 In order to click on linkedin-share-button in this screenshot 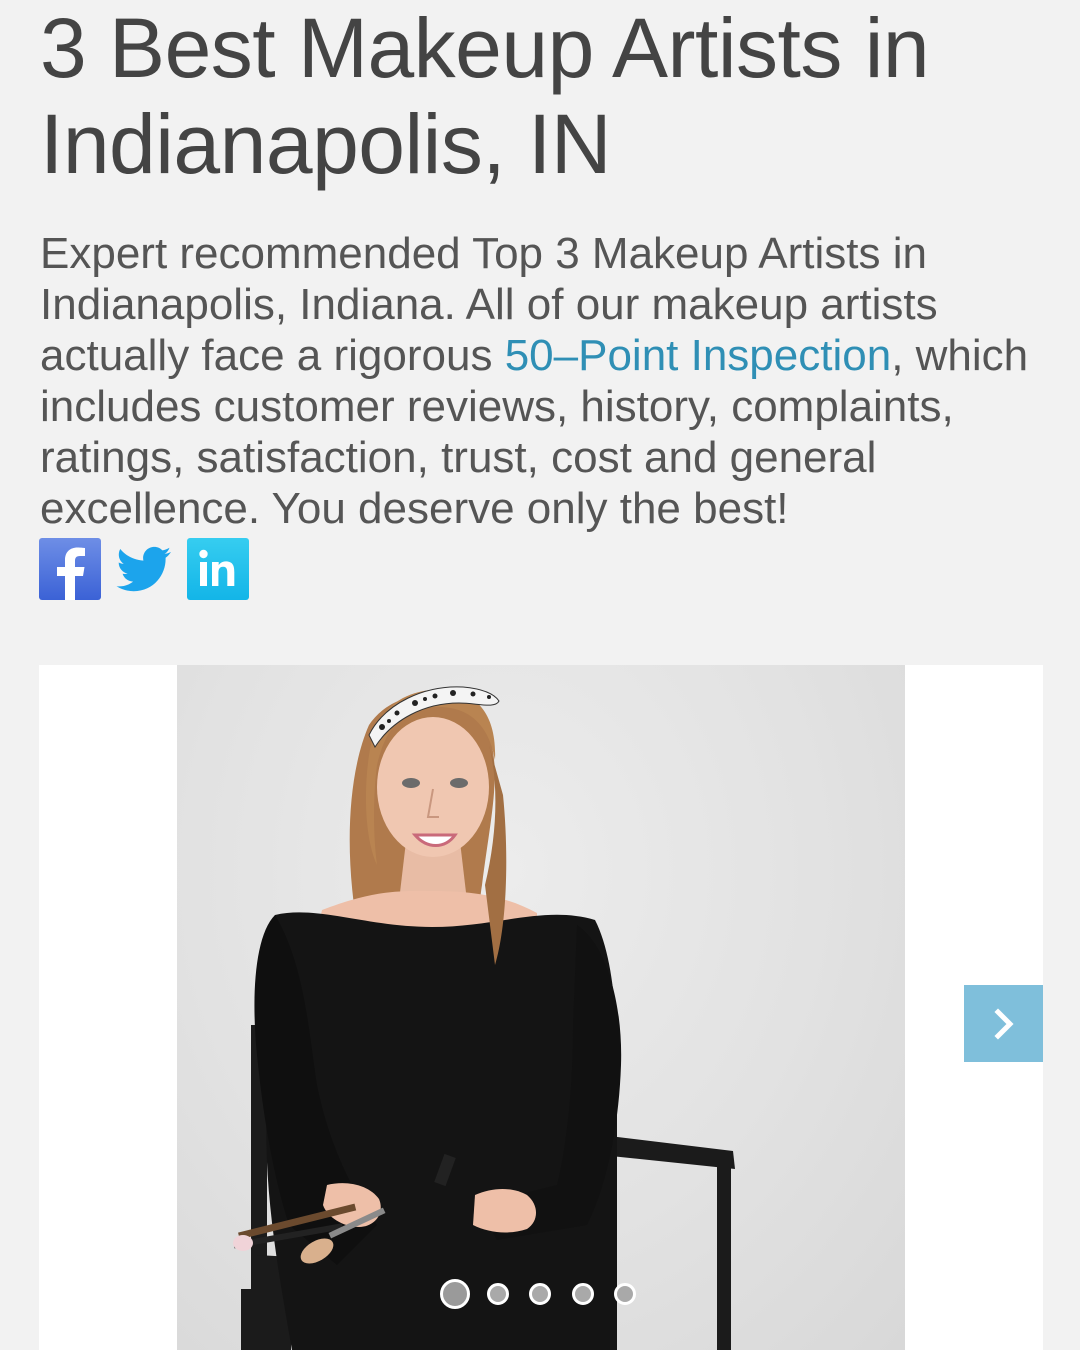, I will do `click(218, 569)`.